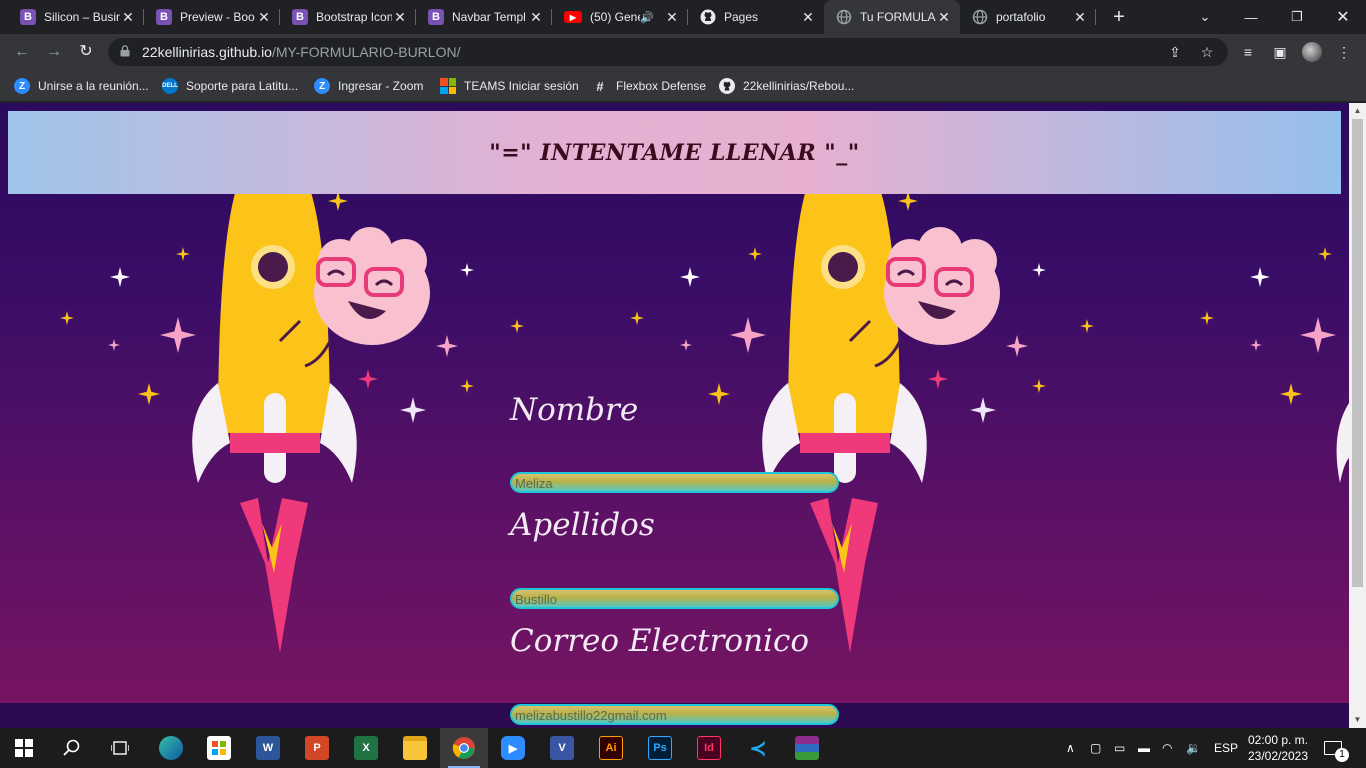  What do you see at coordinates (620, 17) in the screenshot?
I see `tab-youtube: ▶ (50) Gene 🔊 ✕` at bounding box center [620, 17].